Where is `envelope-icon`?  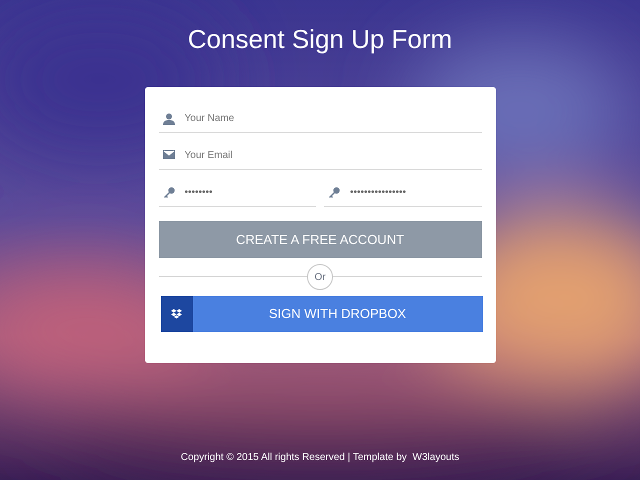 envelope-icon is located at coordinates (168, 154).